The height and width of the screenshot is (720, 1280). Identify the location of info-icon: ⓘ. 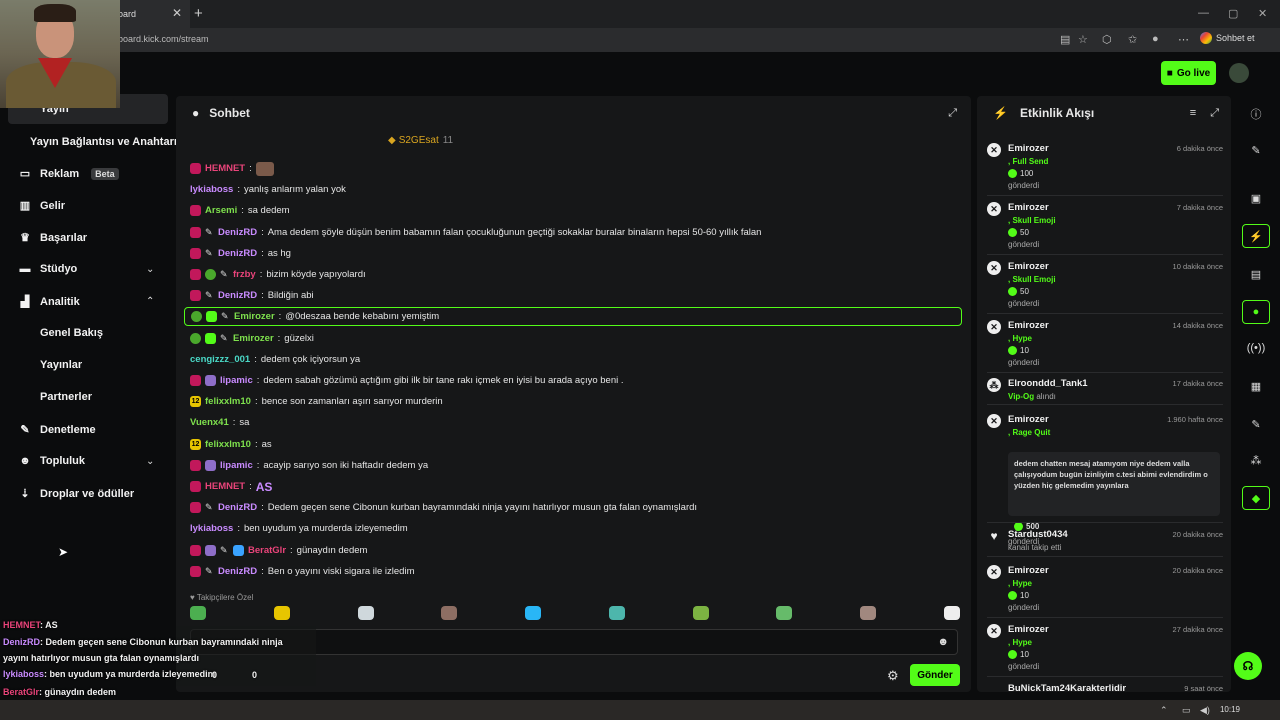
(1256, 114).